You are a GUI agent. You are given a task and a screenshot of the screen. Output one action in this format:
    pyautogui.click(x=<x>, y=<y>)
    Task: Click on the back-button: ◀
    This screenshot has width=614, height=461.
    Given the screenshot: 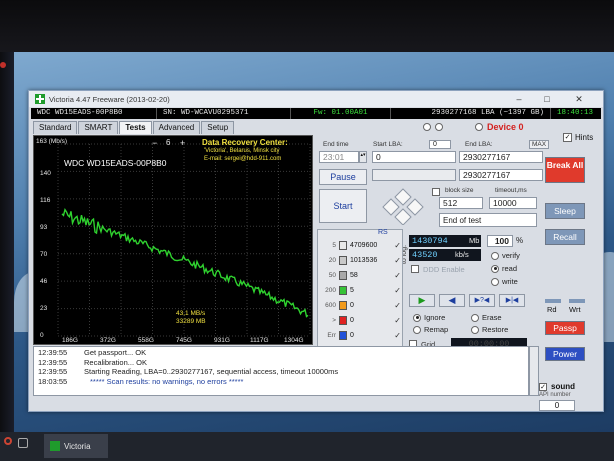 What is the action you would take?
    pyautogui.click(x=452, y=300)
    